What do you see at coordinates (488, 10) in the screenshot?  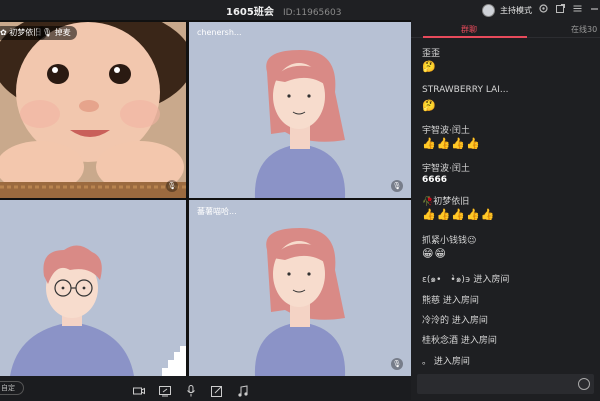 I see `avatar` at bounding box center [488, 10].